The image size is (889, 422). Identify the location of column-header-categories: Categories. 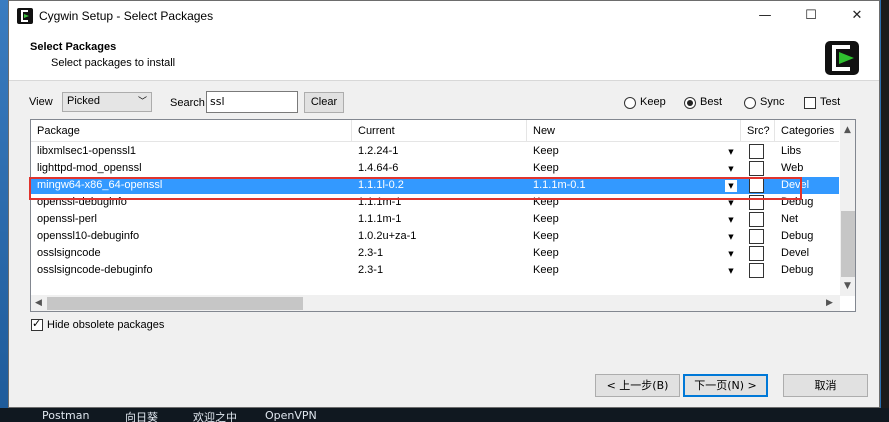
(807, 131).